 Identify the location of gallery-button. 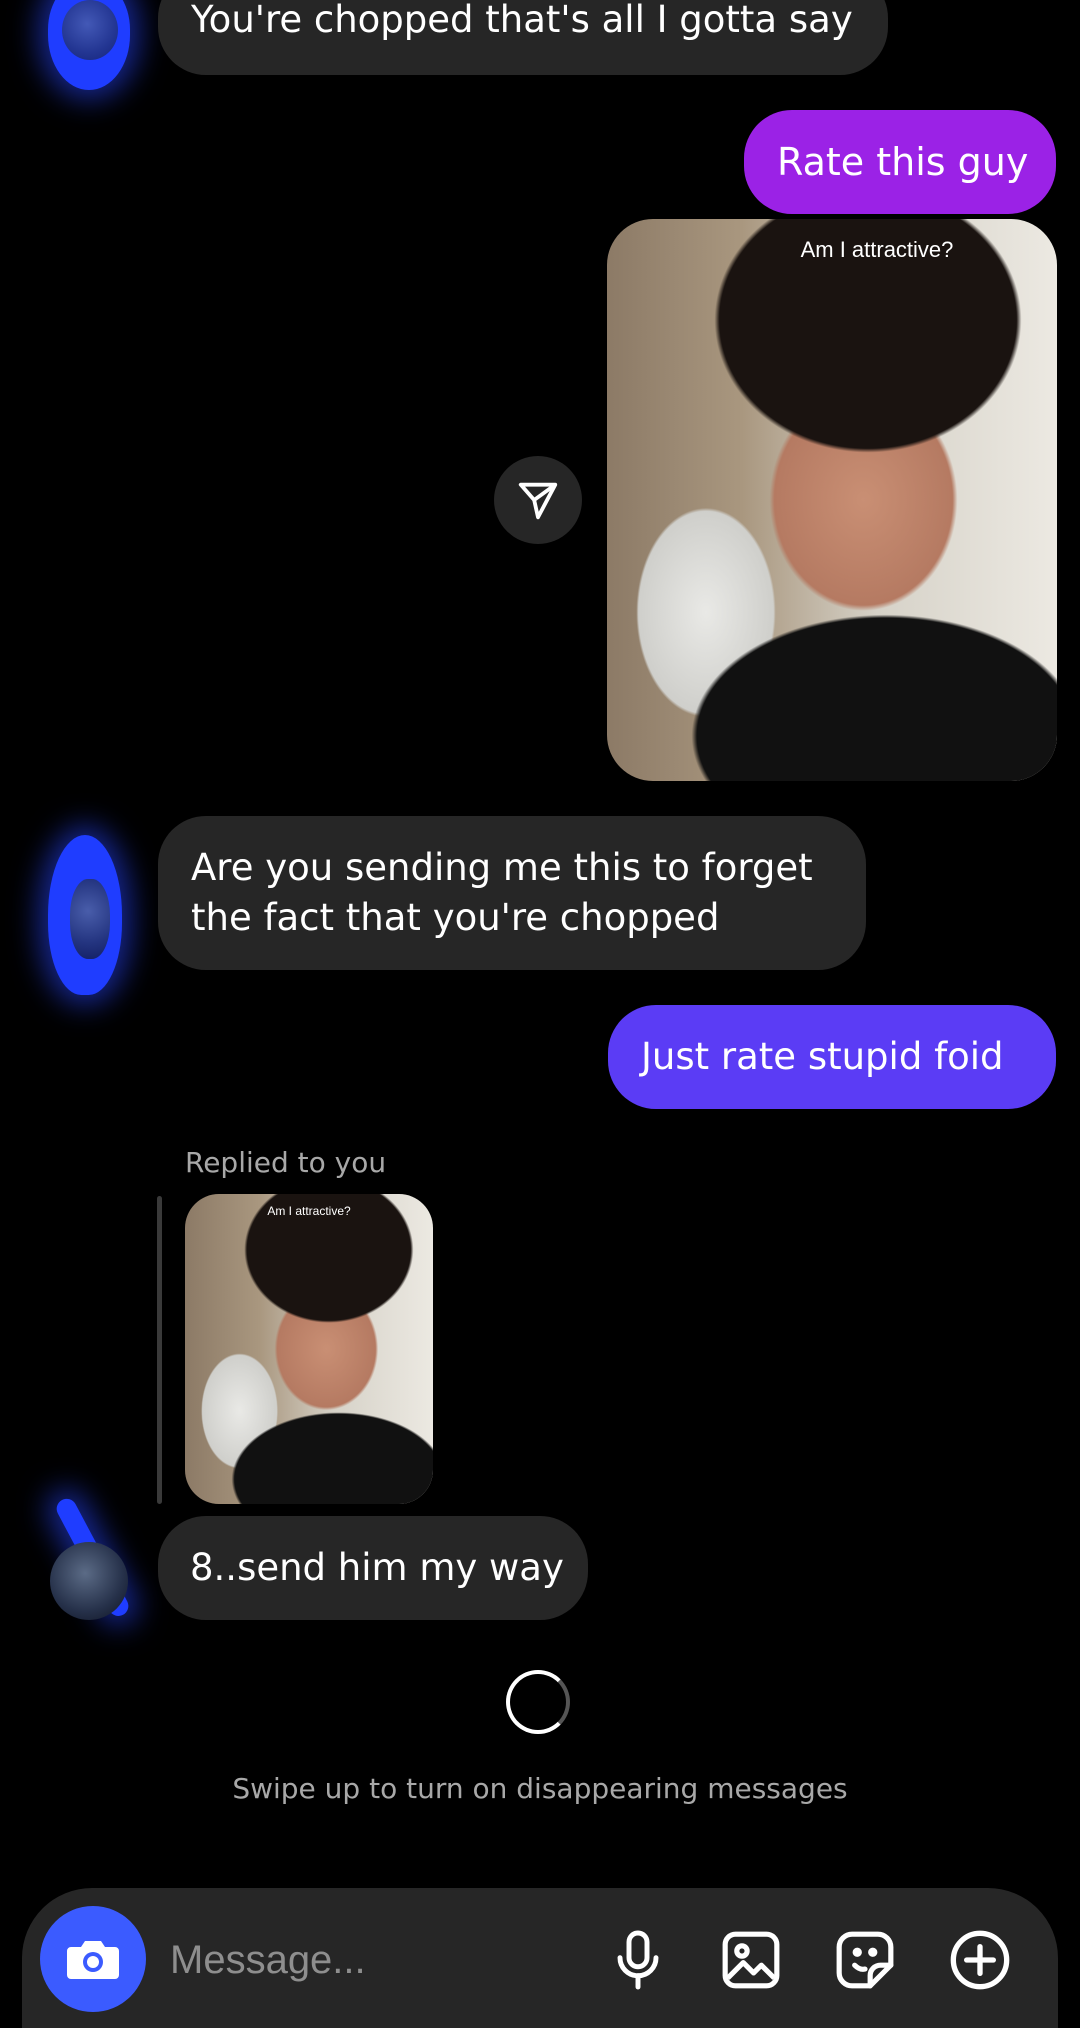
(751, 1960).